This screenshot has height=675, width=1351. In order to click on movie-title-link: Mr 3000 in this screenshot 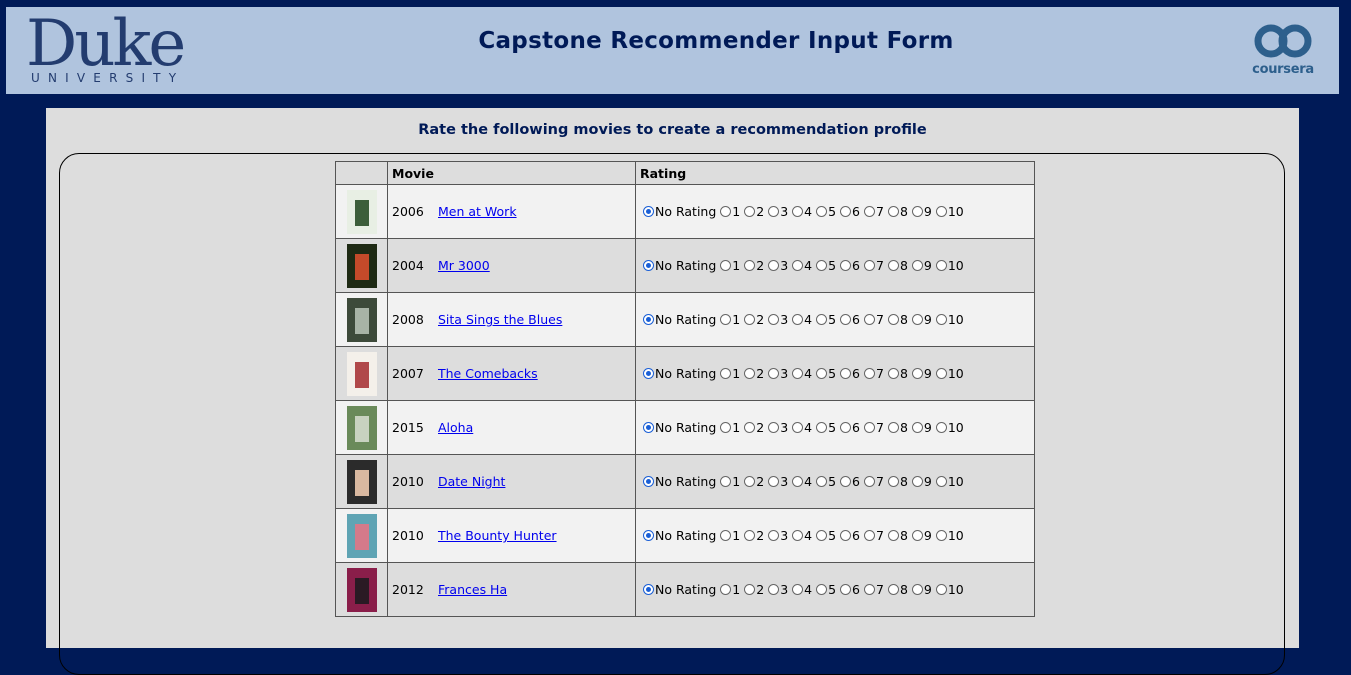, I will do `click(464, 265)`.